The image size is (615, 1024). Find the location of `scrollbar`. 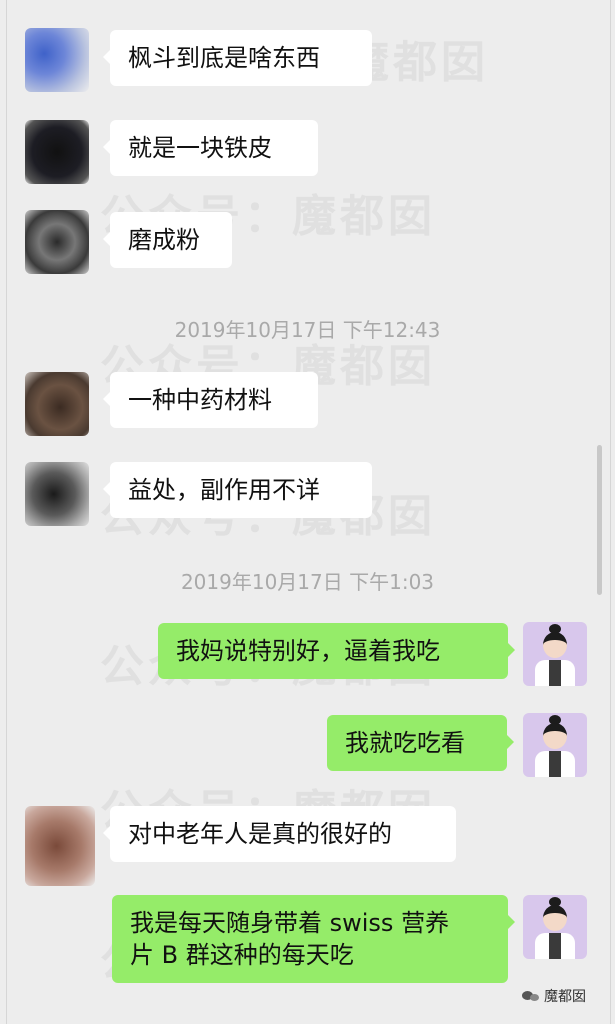

scrollbar is located at coordinates (599, 520).